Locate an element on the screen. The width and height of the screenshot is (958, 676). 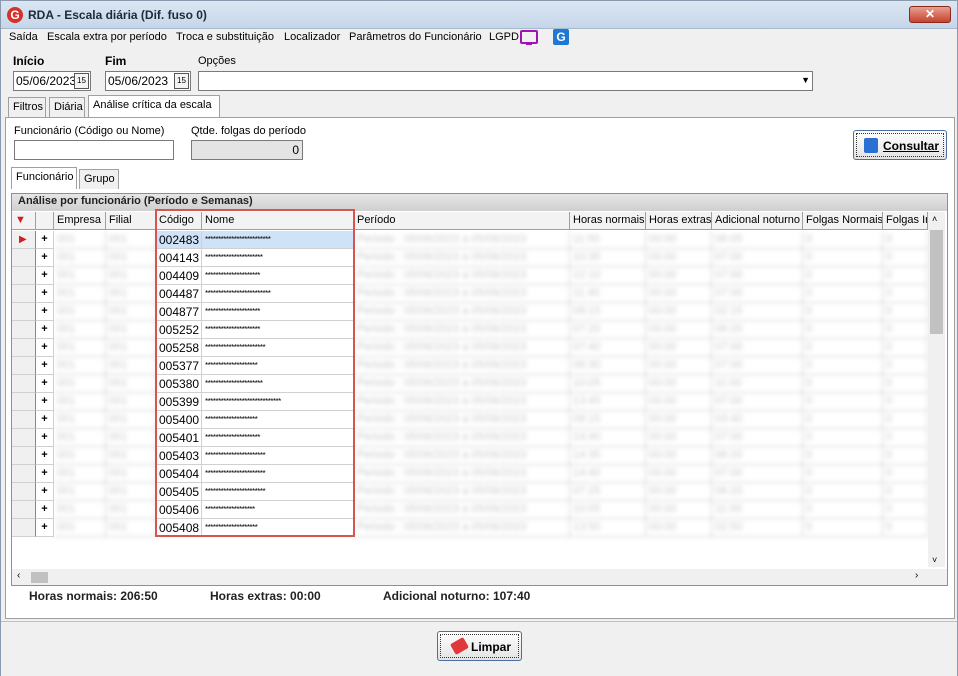
tab-diaria: Diária is located at coordinates (67, 107).